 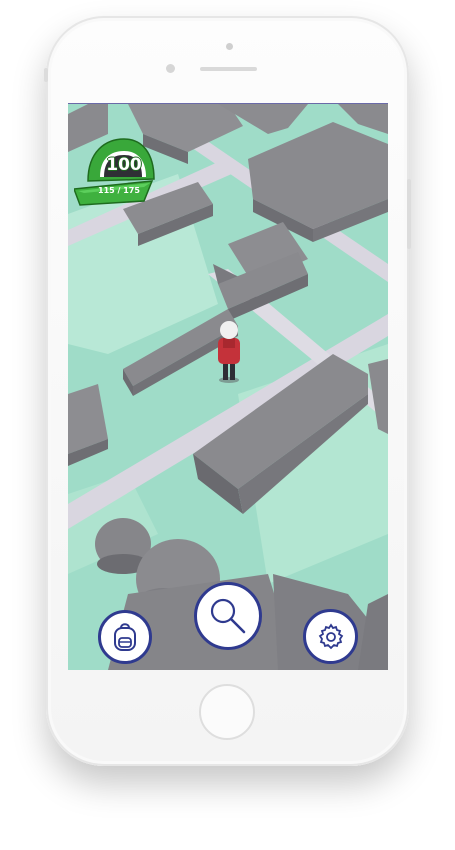 What do you see at coordinates (124, 165) in the screenshot?
I see `level-number: 100` at bounding box center [124, 165].